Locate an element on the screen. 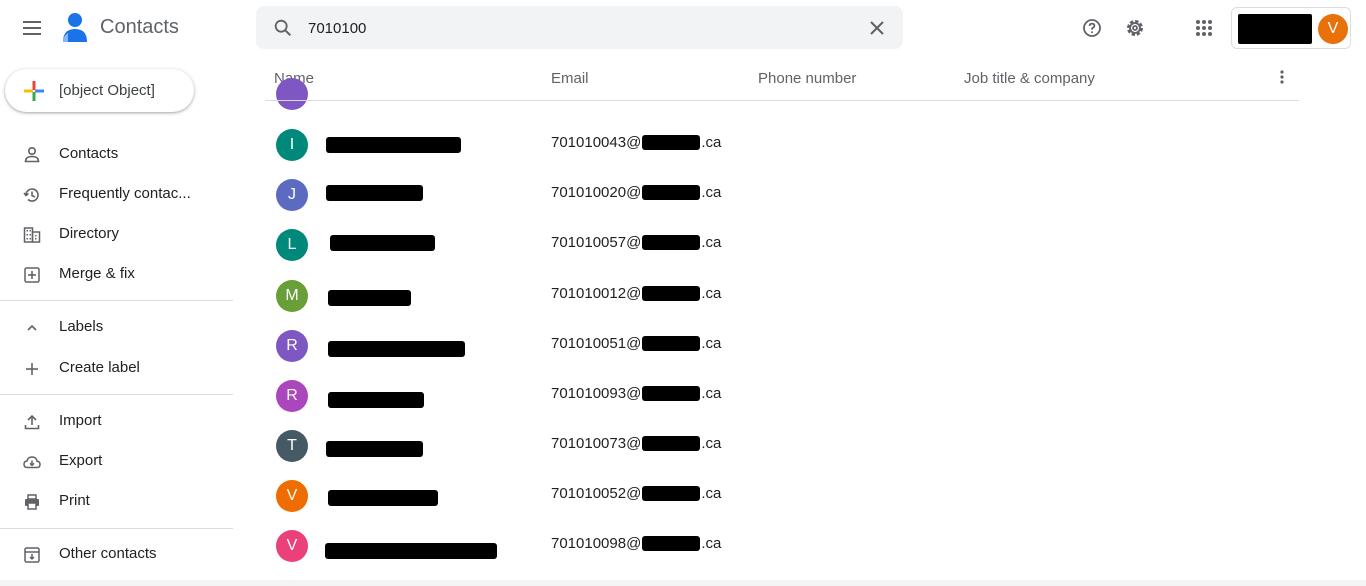 This screenshot has width=1366, height=586. search-input is located at coordinates (558, 28).